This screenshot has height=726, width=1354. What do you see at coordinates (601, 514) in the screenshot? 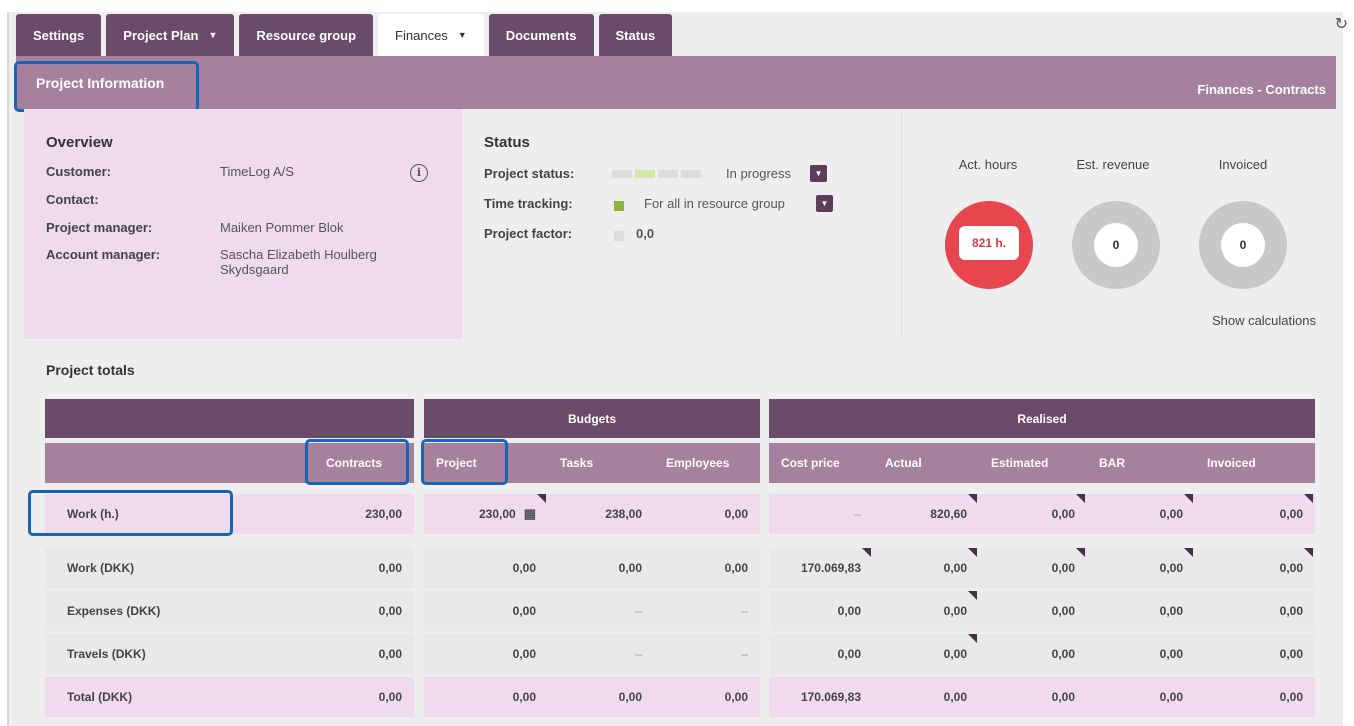
I see `cell-tasks: 238,00` at bounding box center [601, 514].